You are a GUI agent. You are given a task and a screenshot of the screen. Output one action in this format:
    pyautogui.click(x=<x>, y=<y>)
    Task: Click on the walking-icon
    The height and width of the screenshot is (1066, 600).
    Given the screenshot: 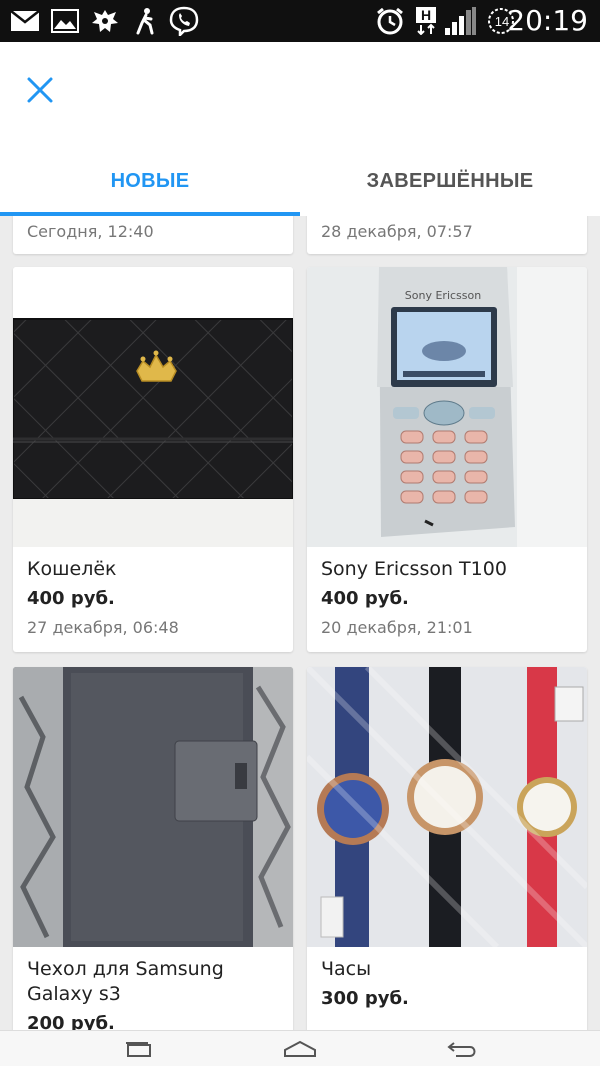 What is the action you would take?
    pyautogui.click(x=145, y=21)
    